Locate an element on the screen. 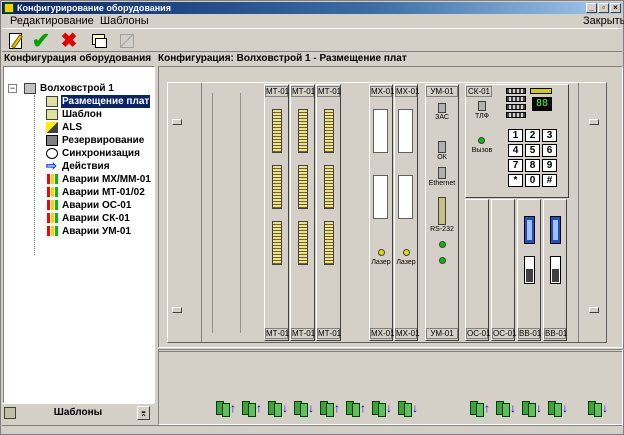 Image resolution: width=624 pixels, height=435 pixels. card-bb-1: ВВ-01 is located at coordinates (529, 270).